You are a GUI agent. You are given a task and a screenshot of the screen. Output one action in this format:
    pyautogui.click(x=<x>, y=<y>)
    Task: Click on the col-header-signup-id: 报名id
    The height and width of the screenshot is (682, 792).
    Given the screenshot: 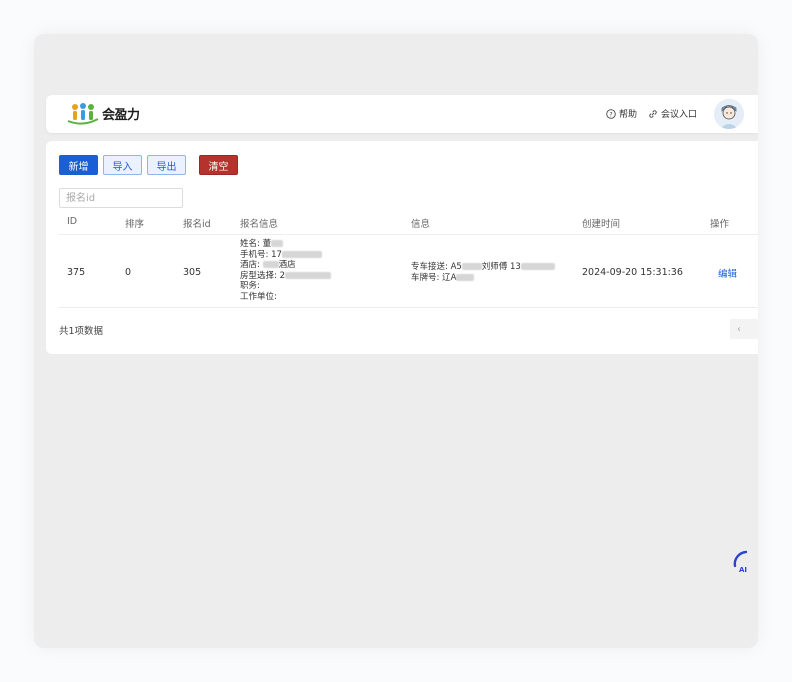 What is the action you would take?
    pyautogui.click(x=197, y=224)
    